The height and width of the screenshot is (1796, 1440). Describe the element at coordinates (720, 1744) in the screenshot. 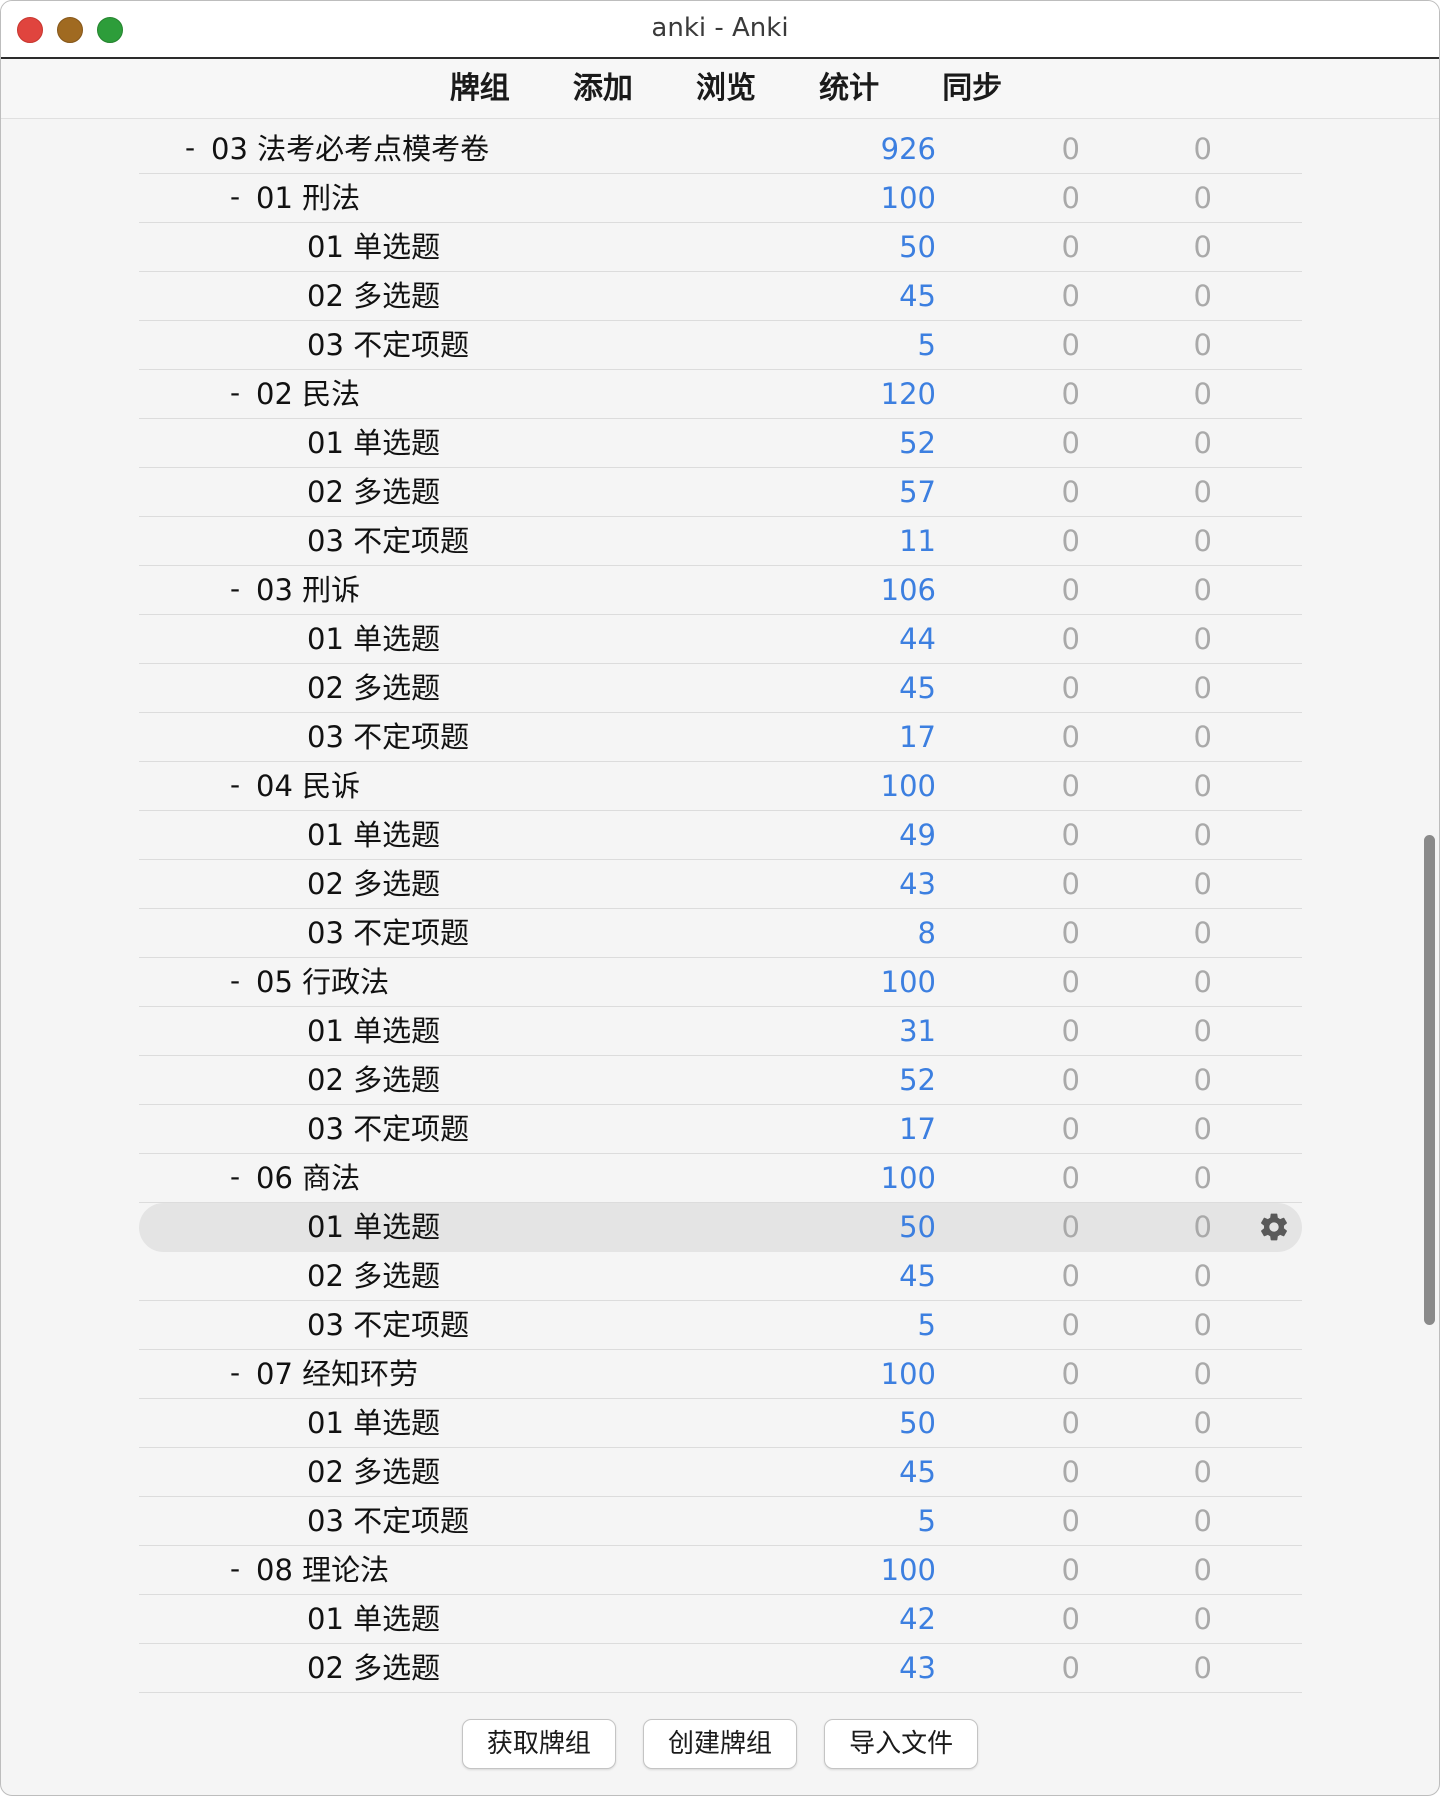

I see `create-deck-button: 创建牌组` at that location.